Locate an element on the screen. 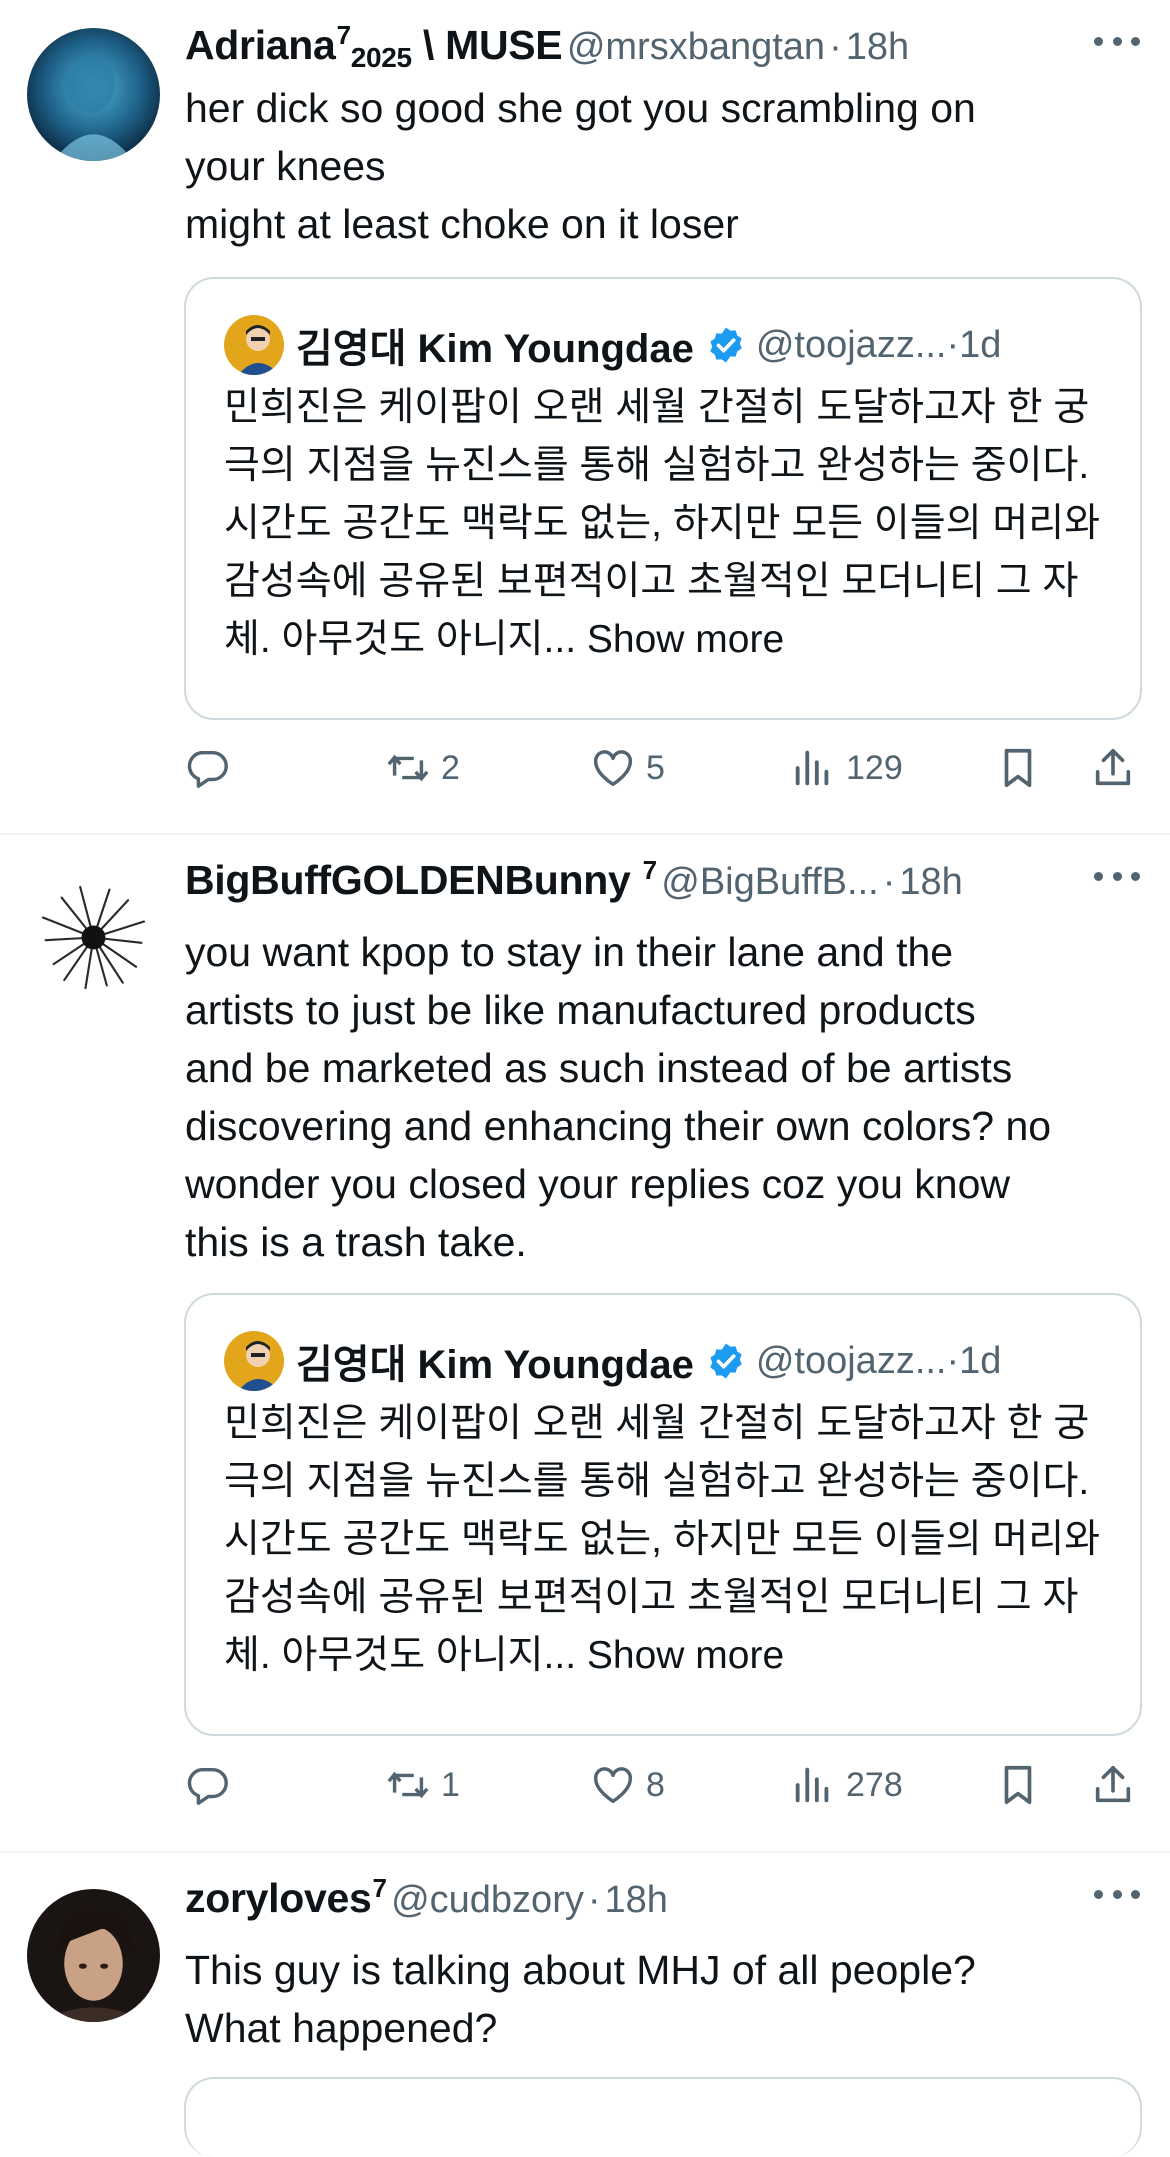 The width and height of the screenshot is (1170, 2157). views-count: 129 is located at coordinates (874, 767).